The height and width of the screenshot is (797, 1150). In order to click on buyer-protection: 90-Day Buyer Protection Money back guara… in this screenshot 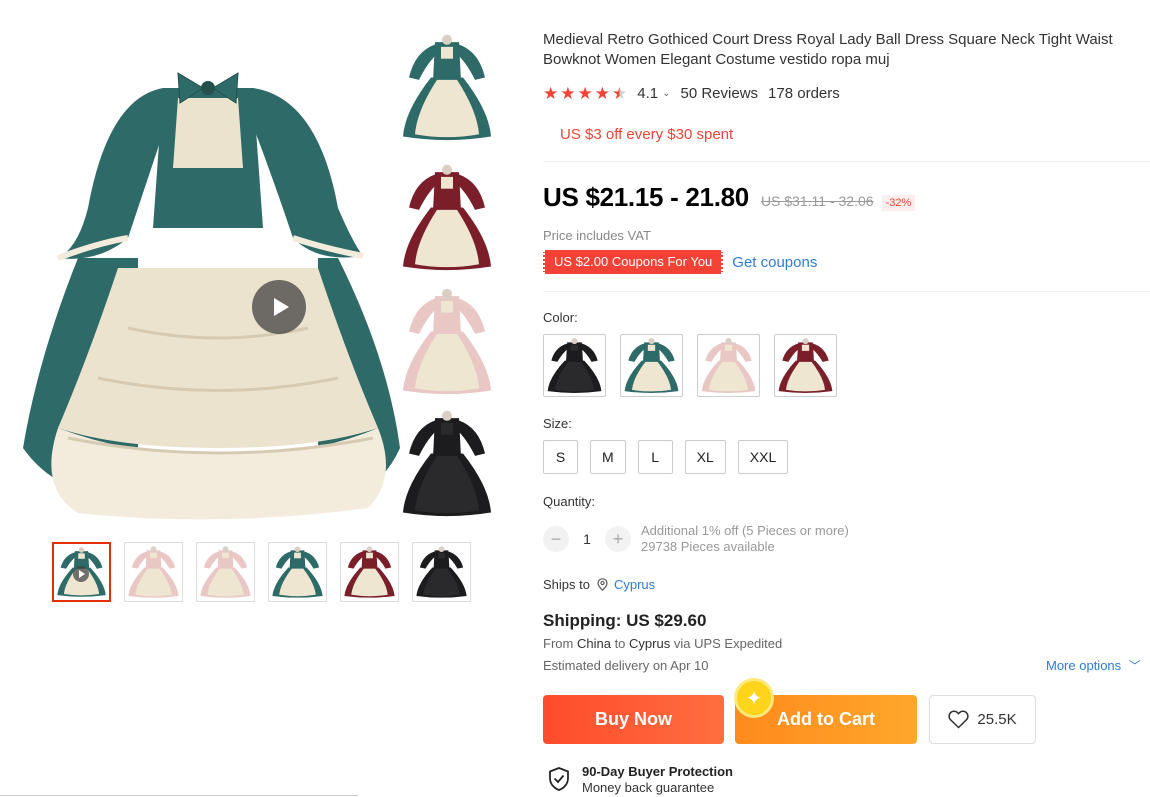, I will do `click(640, 780)`.